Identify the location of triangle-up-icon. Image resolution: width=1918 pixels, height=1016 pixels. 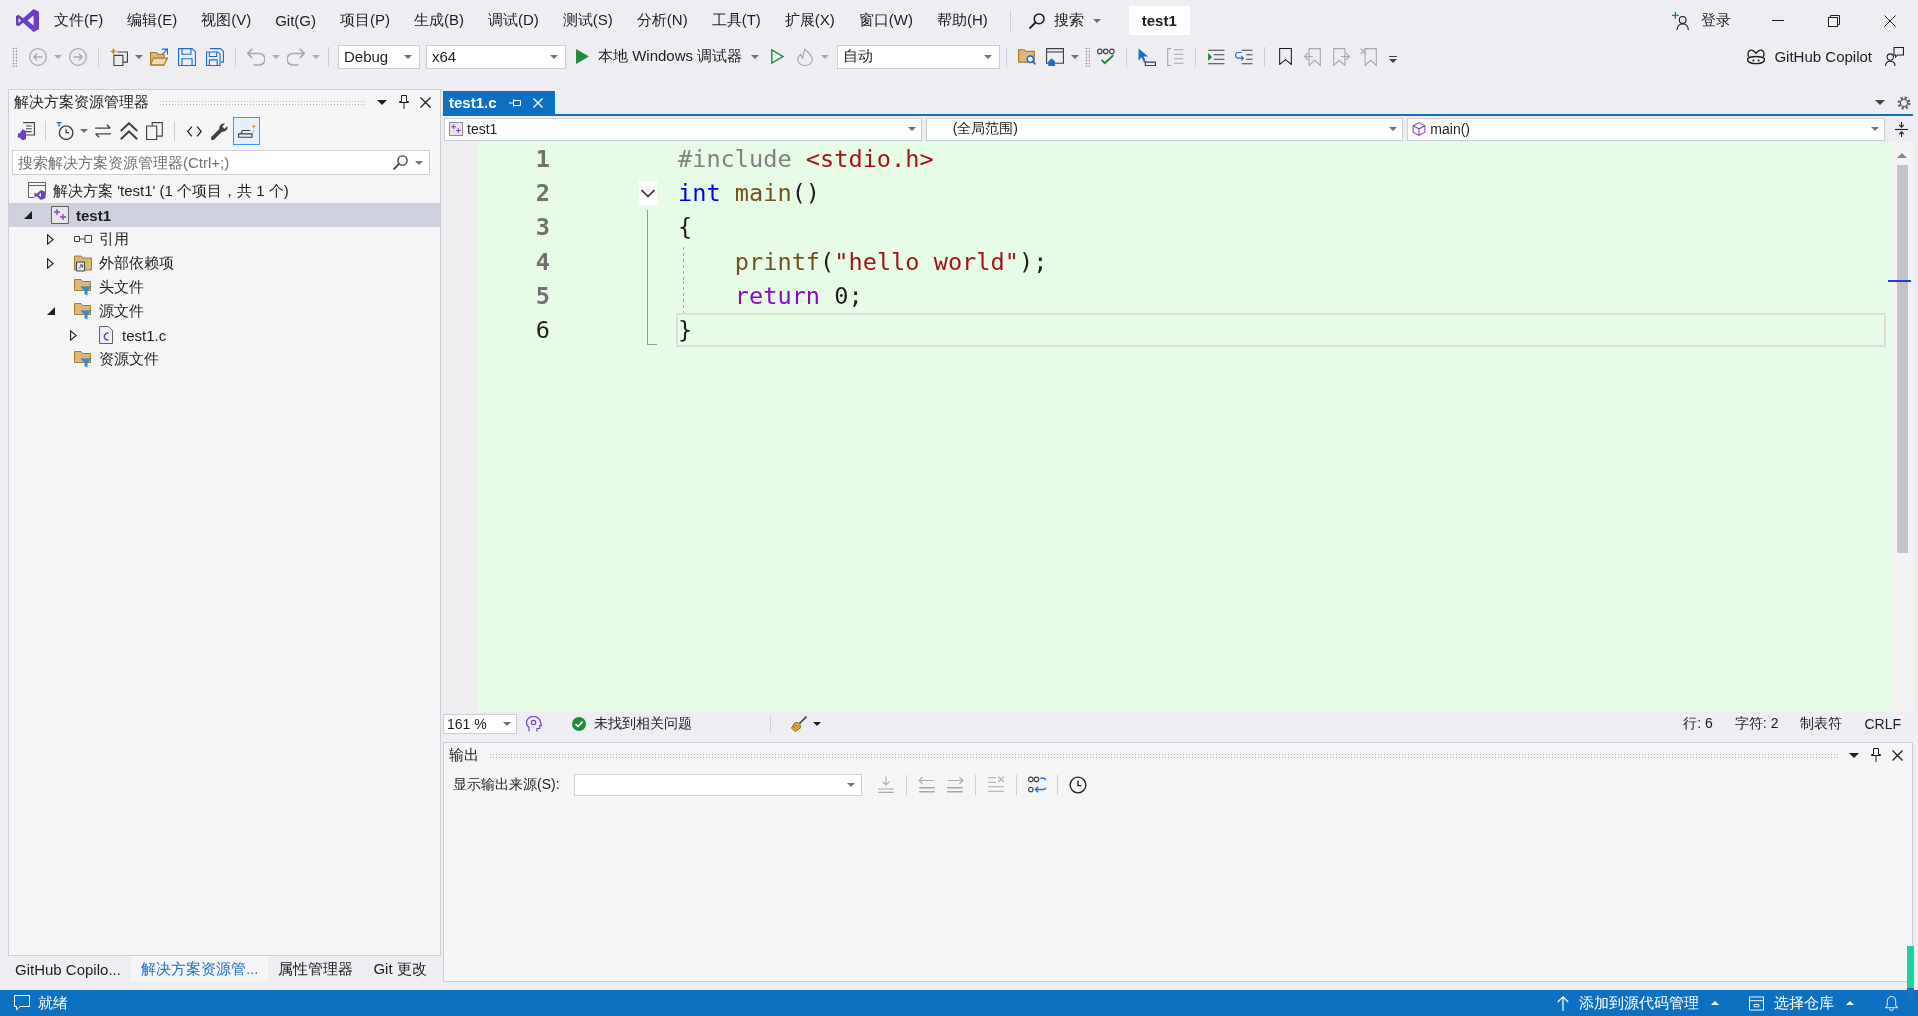
(1902, 155).